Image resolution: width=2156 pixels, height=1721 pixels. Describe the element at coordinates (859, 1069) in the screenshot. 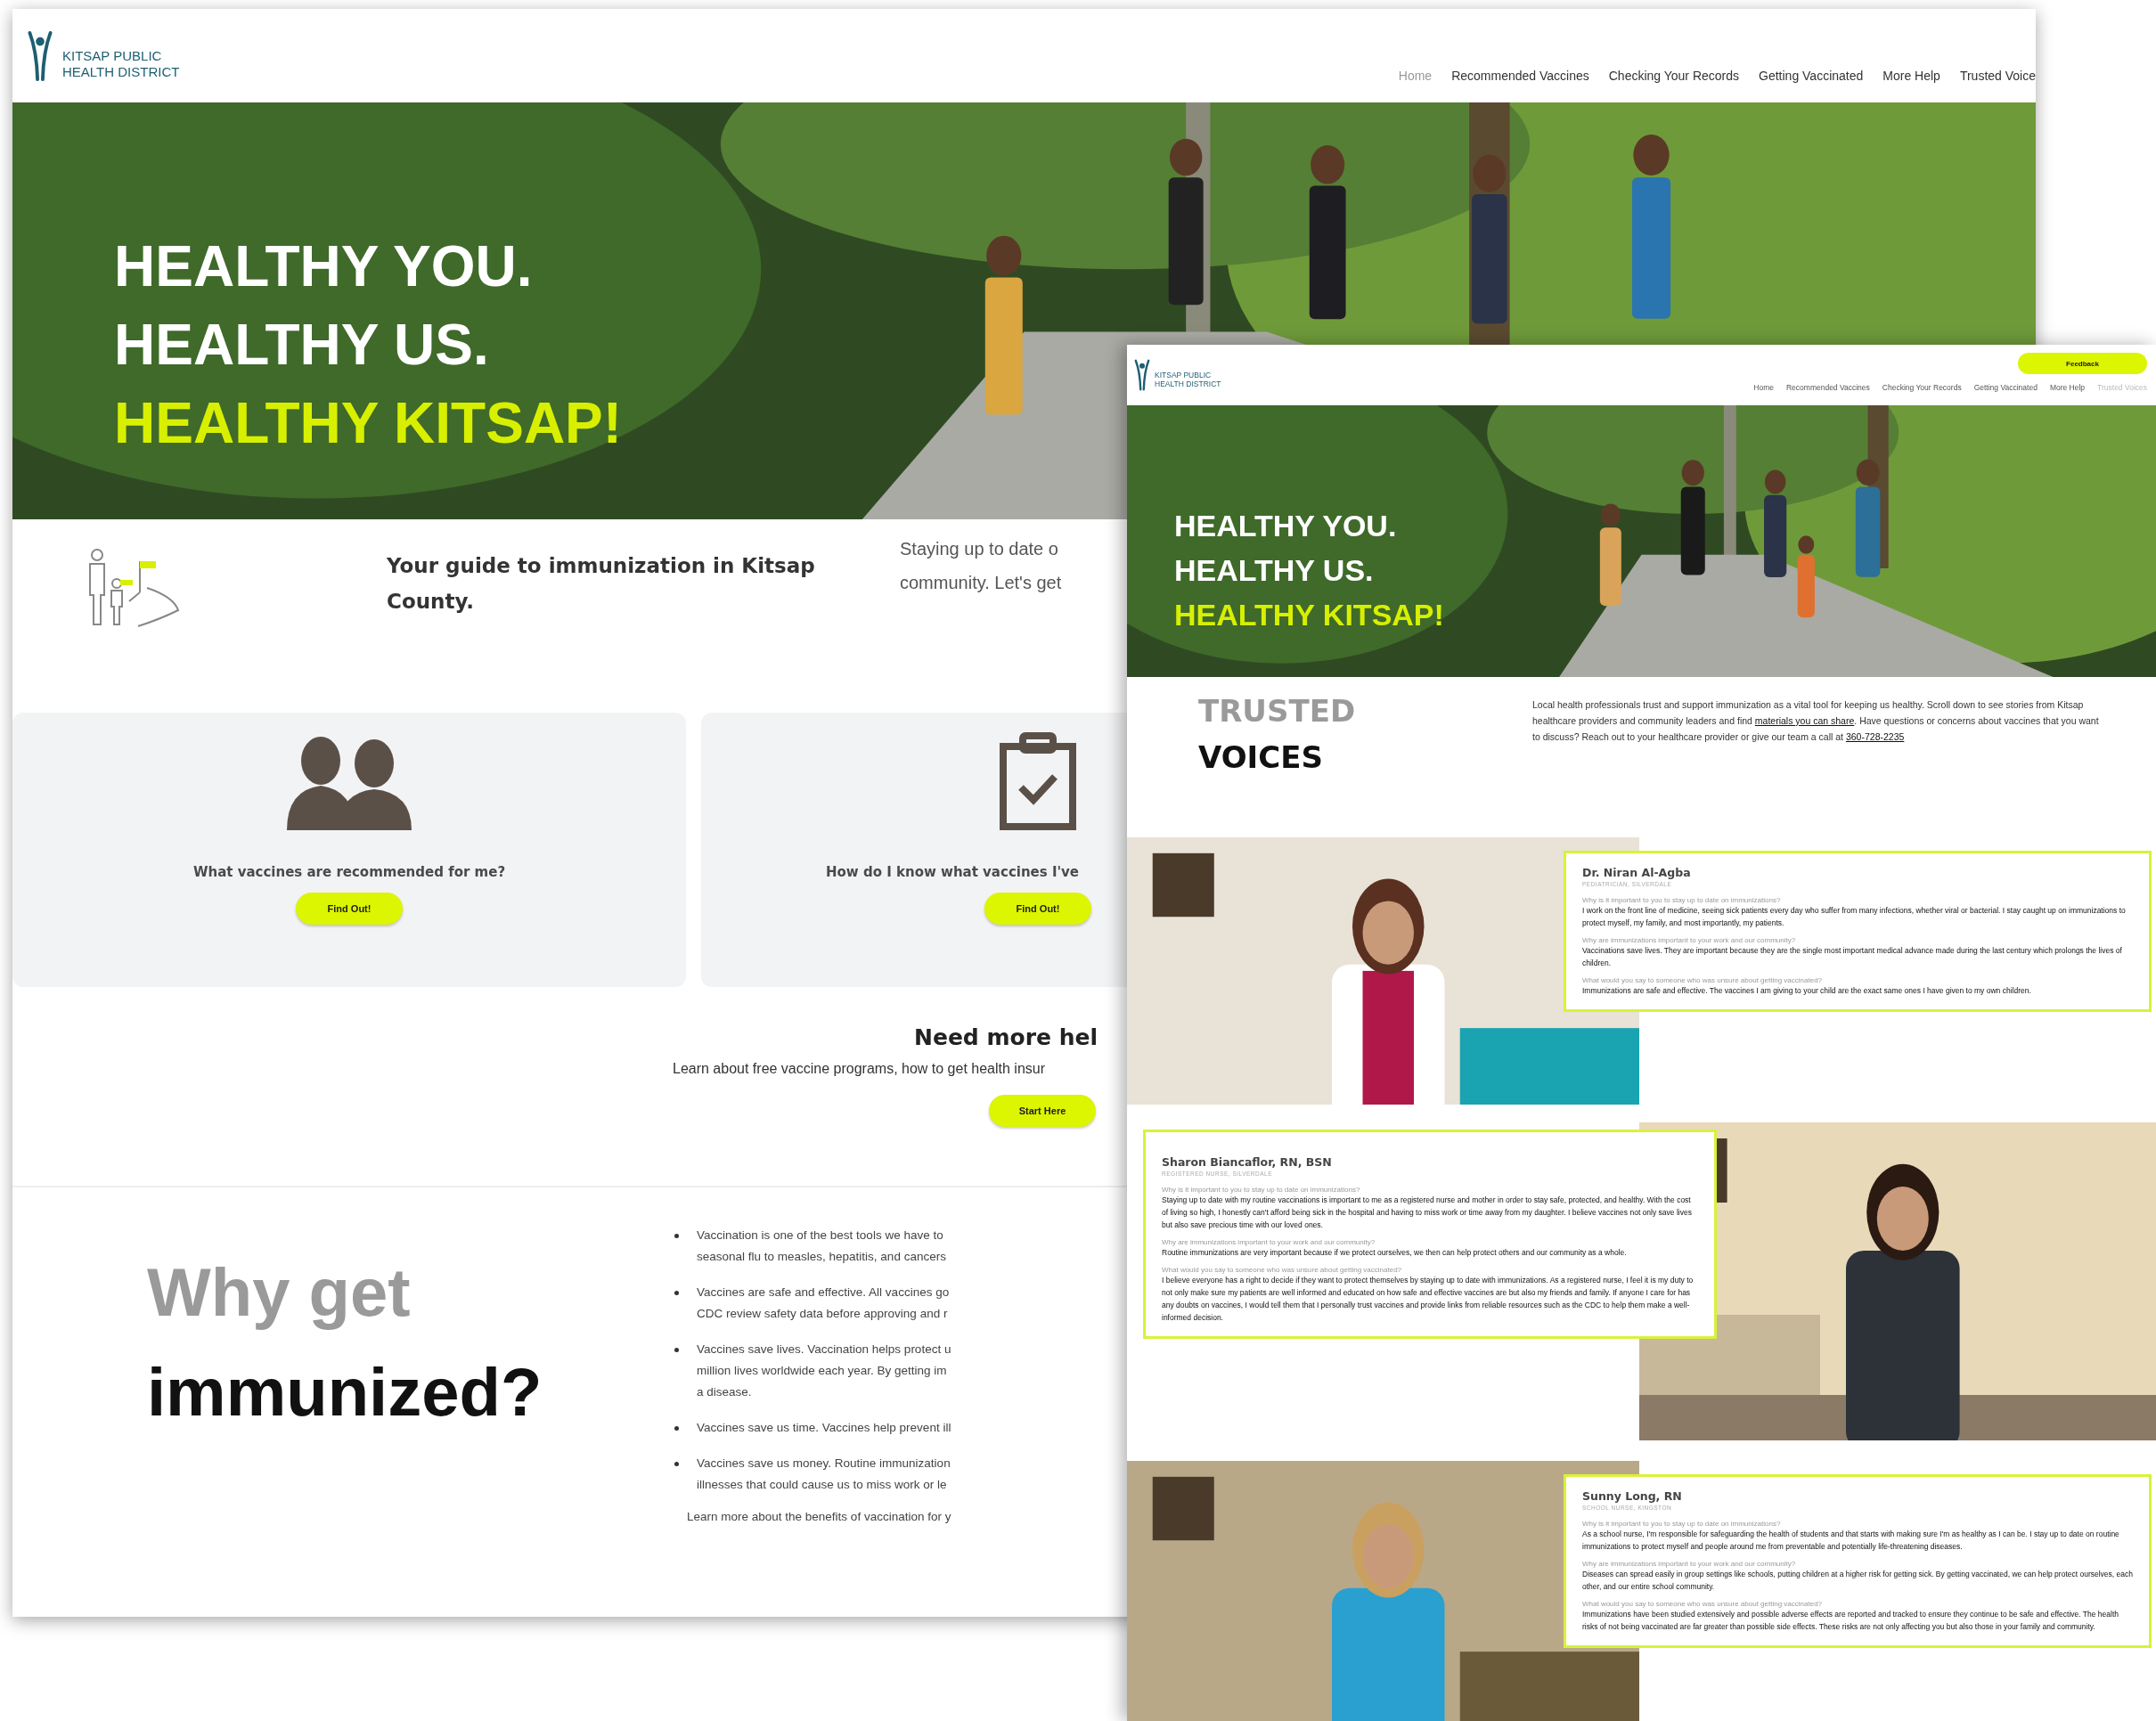

I see `section-text: Learn about free vaccine programs, how to get health insur` at that location.